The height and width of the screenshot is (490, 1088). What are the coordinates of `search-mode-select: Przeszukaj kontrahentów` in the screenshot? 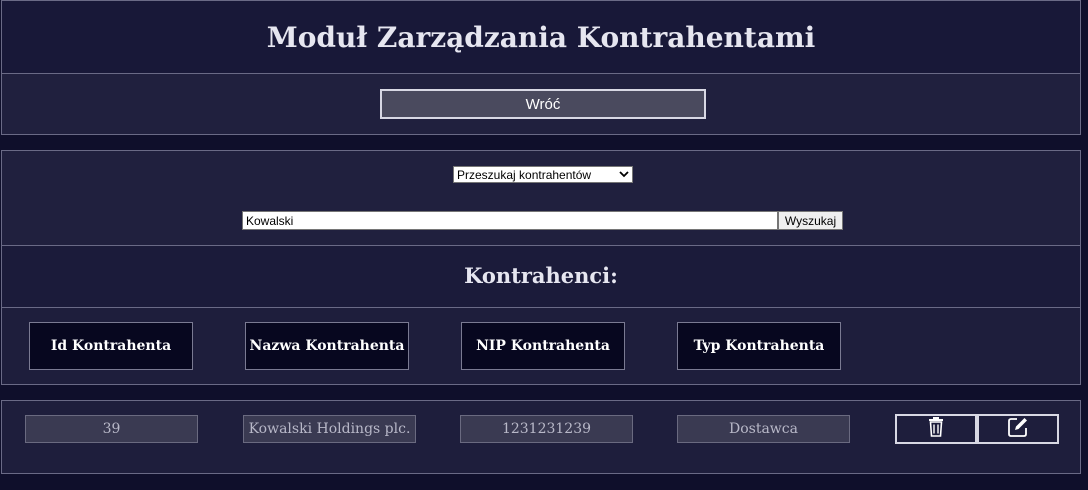 It's located at (543, 174).